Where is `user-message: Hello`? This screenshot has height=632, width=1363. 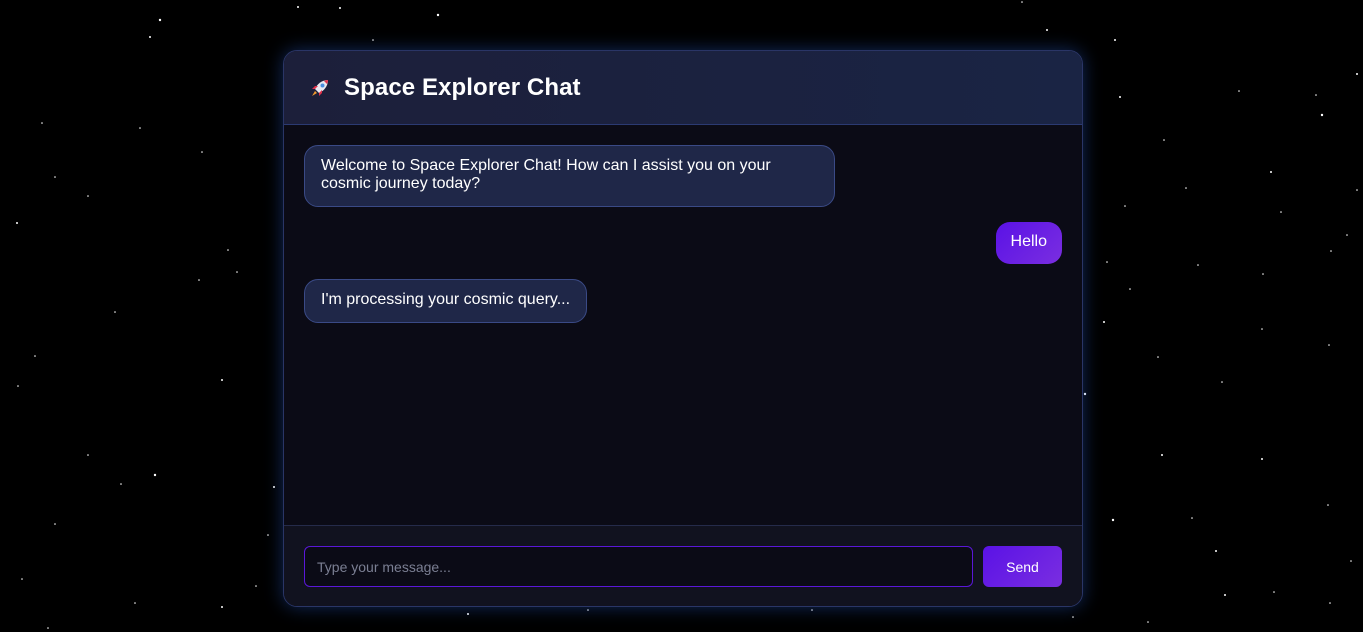 user-message: Hello is located at coordinates (1028, 243).